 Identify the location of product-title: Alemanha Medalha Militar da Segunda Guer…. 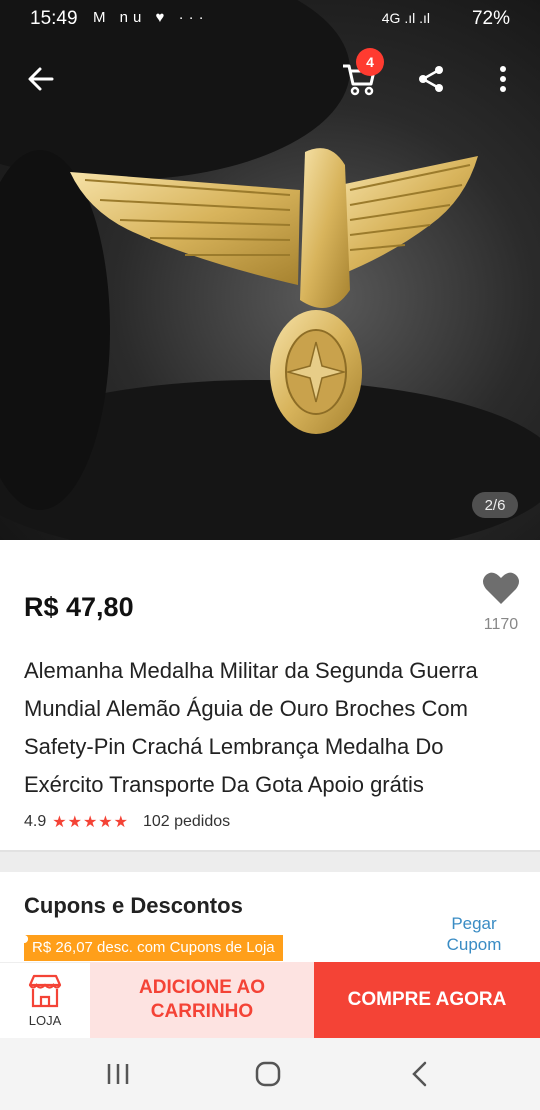
(251, 727).